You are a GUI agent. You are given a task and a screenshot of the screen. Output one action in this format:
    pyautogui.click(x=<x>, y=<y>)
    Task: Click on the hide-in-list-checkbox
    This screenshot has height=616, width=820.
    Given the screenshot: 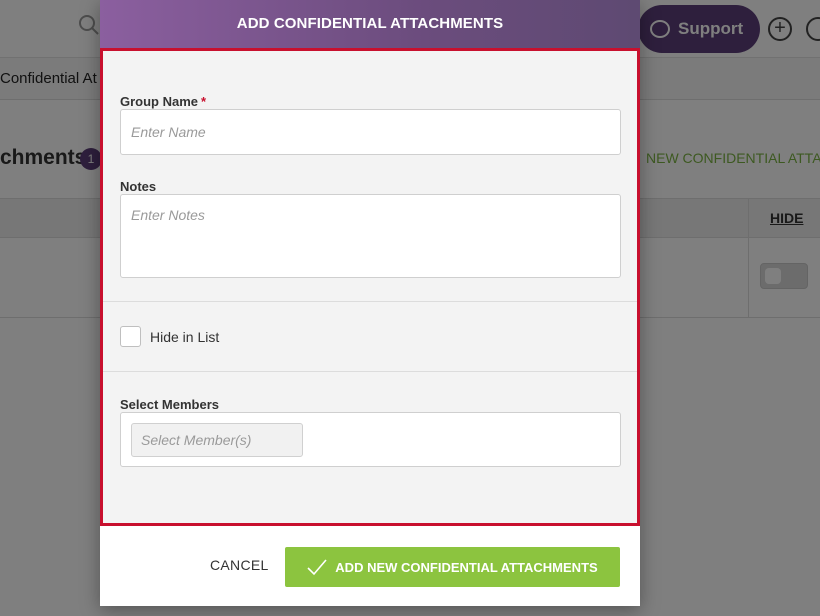 What is the action you would take?
    pyautogui.click(x=130, y=336)
    